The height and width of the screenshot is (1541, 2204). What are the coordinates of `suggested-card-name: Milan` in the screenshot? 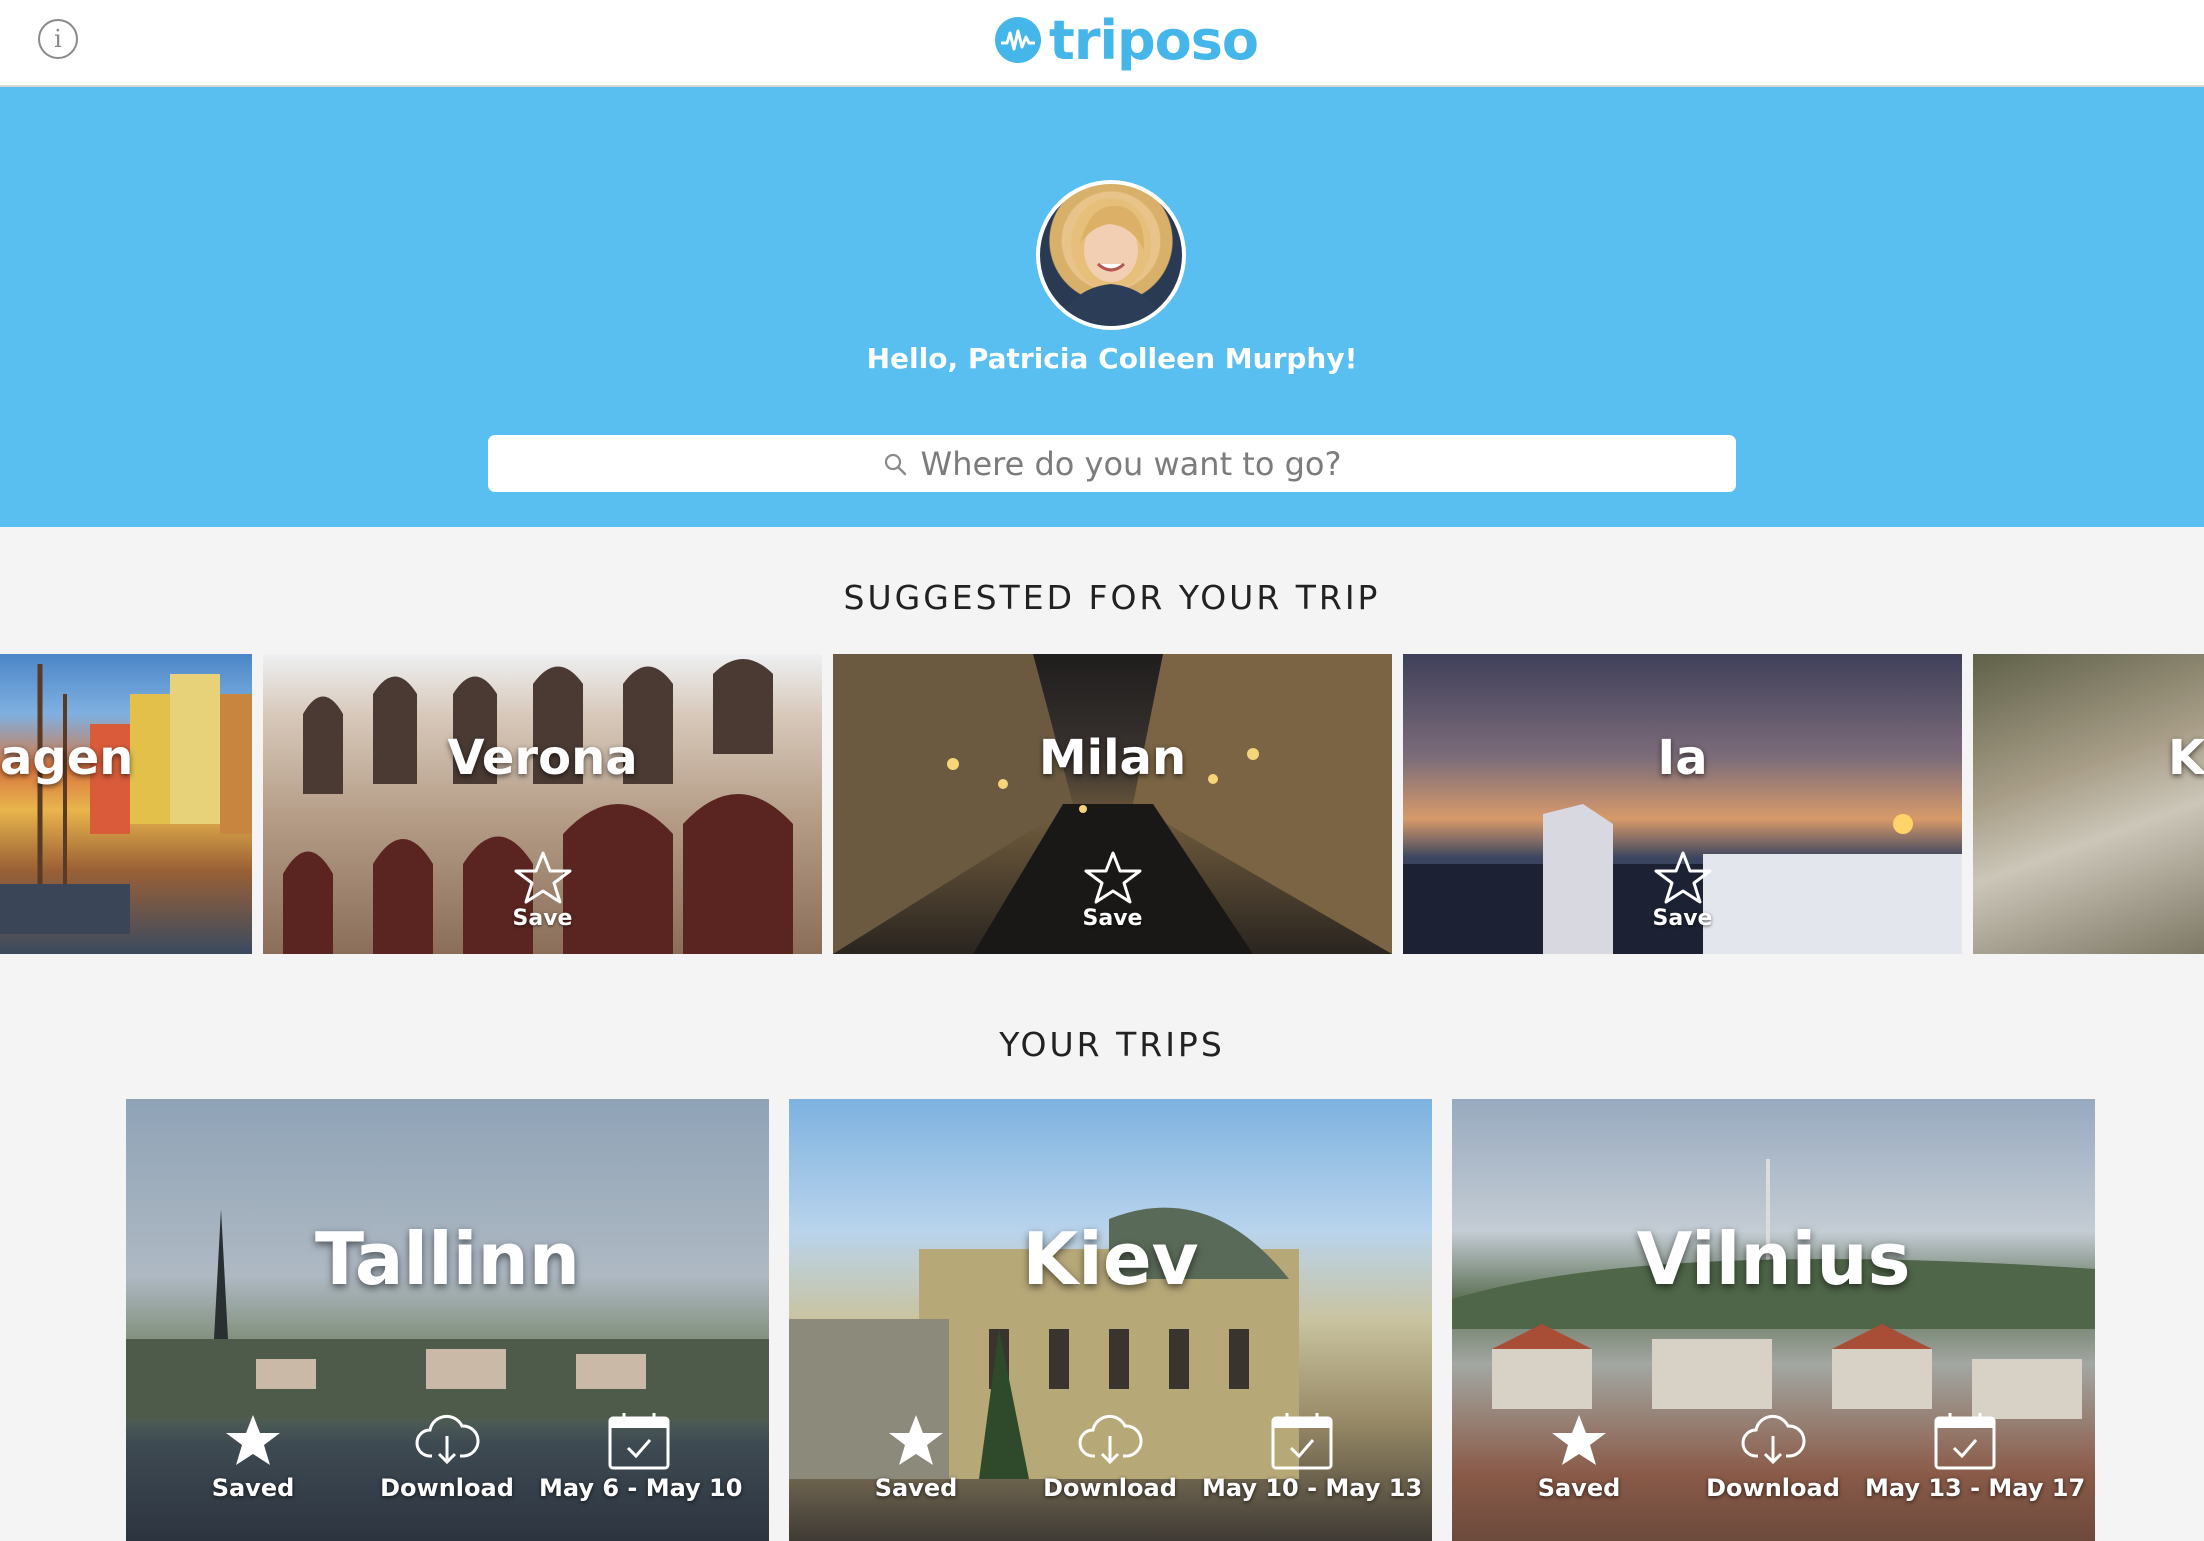 It's located at (1112, 758).